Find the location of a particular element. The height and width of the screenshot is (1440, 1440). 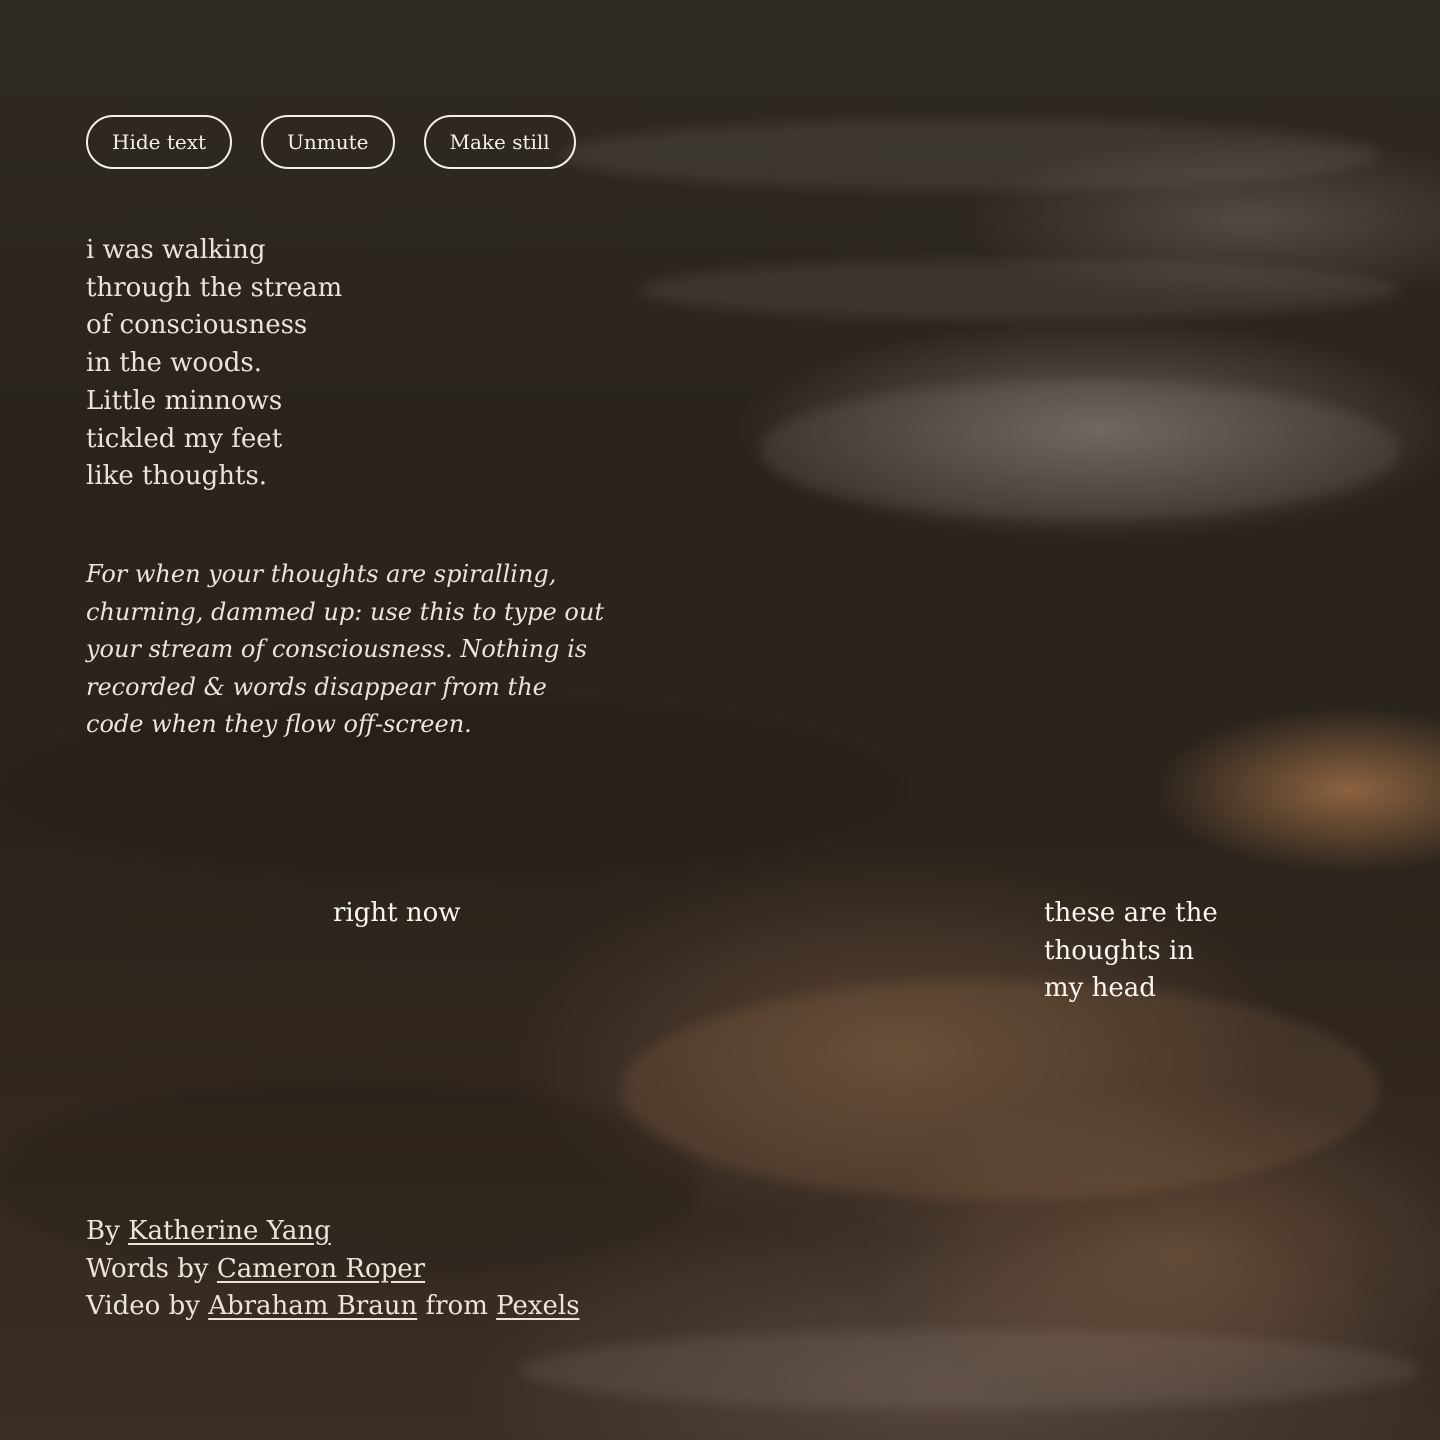

credit-label: Words by is located at coordinates (147, 1268).